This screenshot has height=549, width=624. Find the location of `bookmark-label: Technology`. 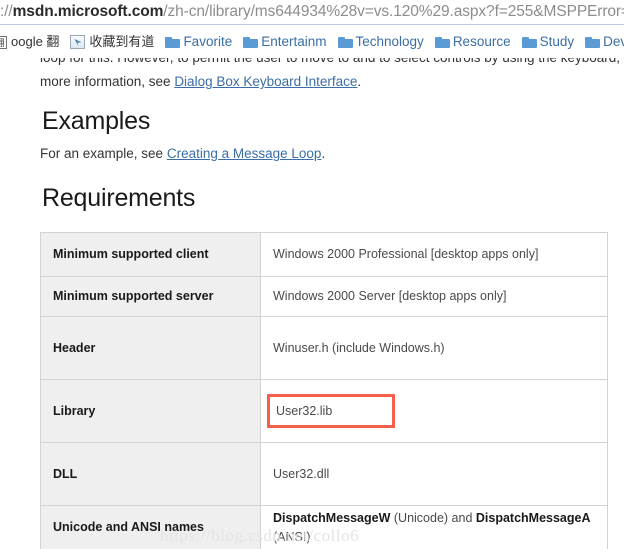

bookmark-label: Technology is located at coordinates (389, 41).